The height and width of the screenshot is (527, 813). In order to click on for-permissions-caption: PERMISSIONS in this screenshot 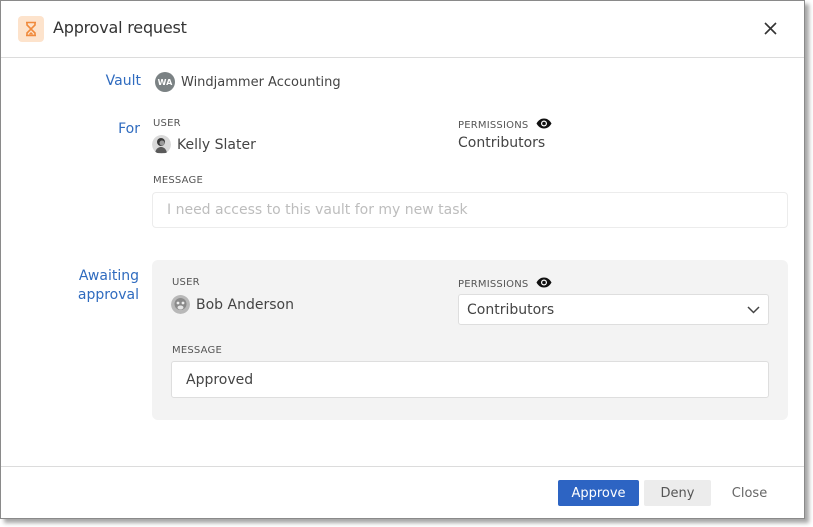, I will do `click(505, 125)`.